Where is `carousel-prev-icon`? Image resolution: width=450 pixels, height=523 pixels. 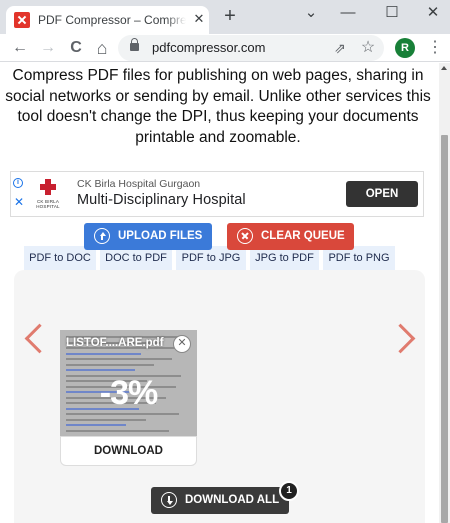
carousel-prev-icon is located at coordinates (33, 338).